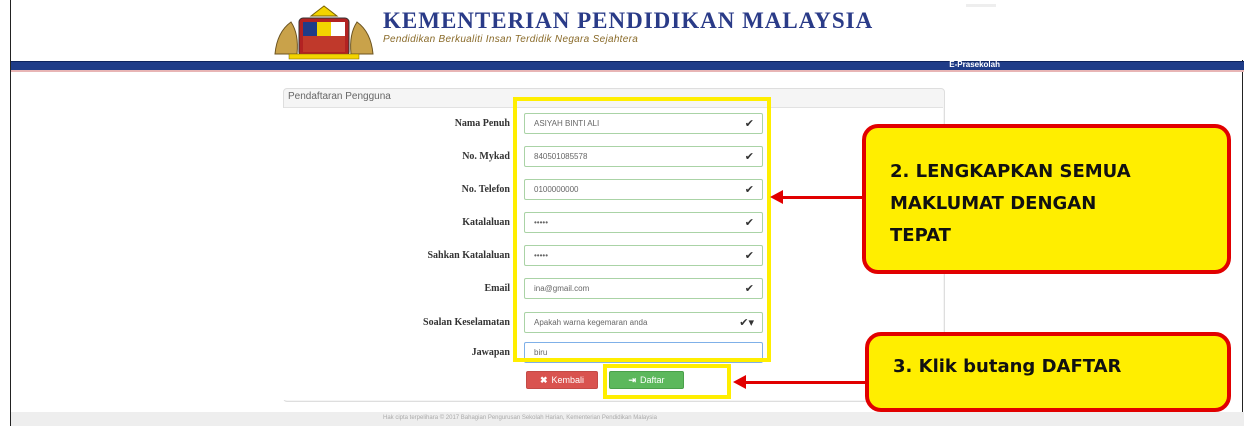 This screenshot has height=426, width=1255. Describe the element at coordinates (816, 197) in the screenshot. I see `arrow-to-fields` at that location.